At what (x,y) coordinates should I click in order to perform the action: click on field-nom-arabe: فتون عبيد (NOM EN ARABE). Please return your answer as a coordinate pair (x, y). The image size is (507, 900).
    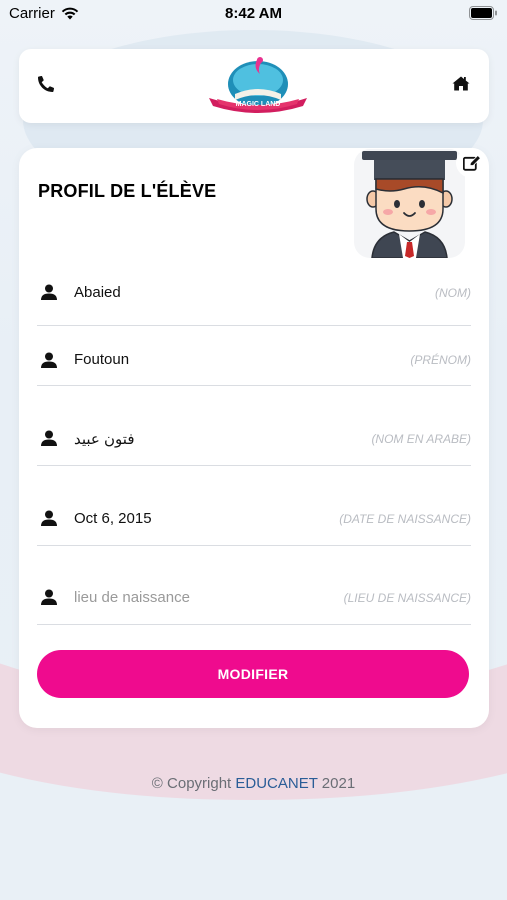
    Looking at the image, I should click on (254, 426).